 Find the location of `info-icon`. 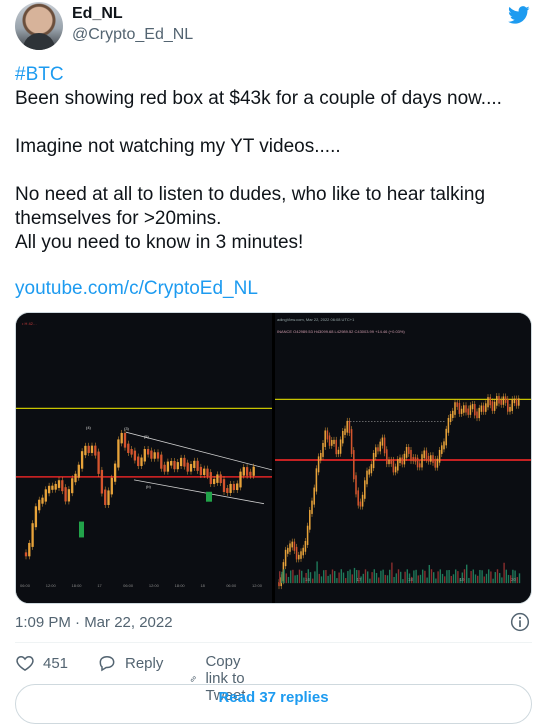

info-icon is located at coordinates (520, 622).